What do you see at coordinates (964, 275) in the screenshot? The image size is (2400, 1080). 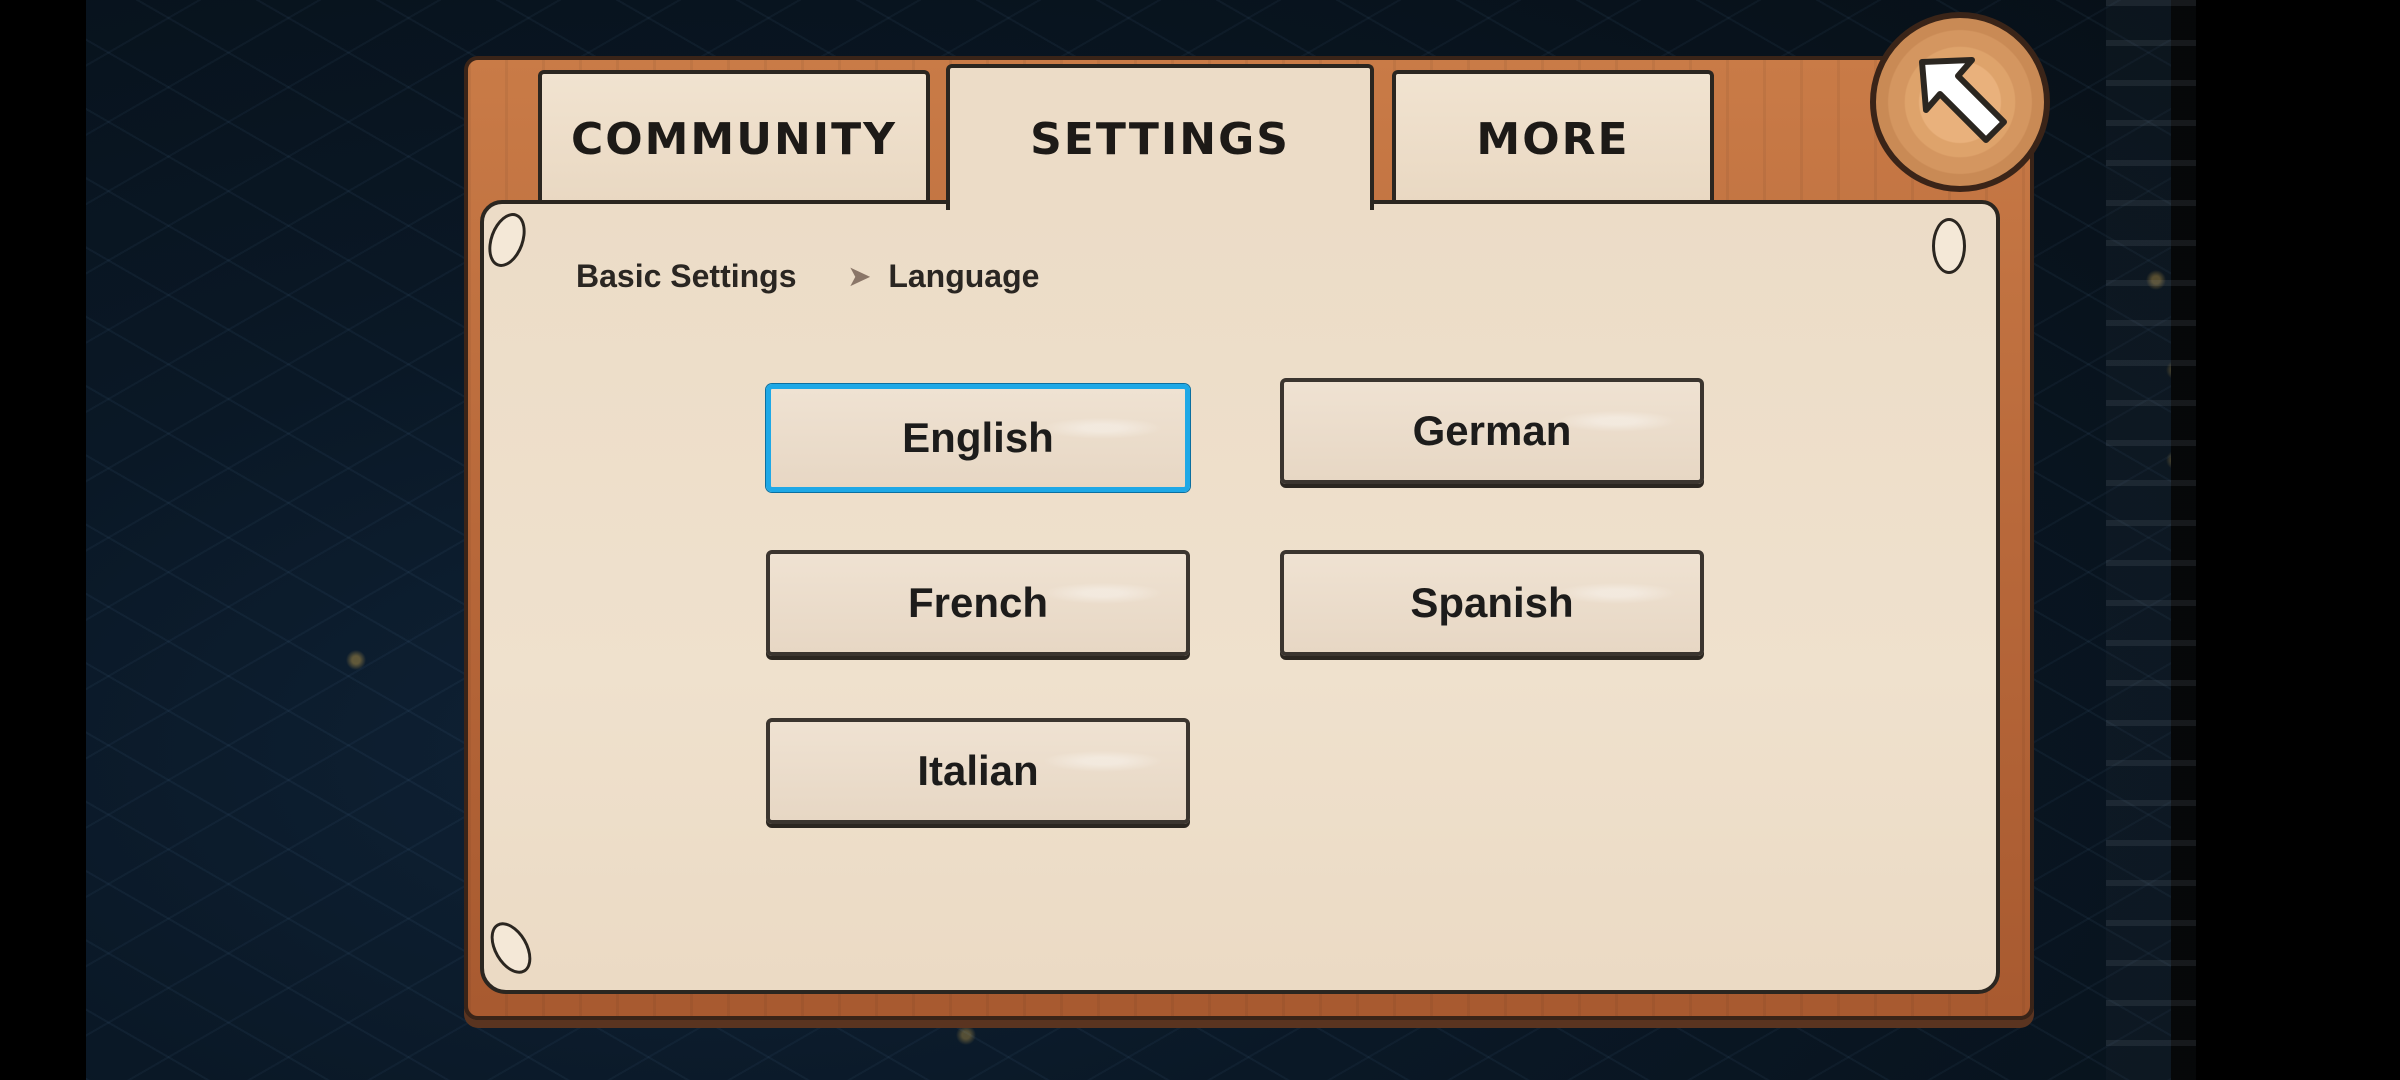 I see `breadcrumb-language: Language` at bounding box center [964, 275].